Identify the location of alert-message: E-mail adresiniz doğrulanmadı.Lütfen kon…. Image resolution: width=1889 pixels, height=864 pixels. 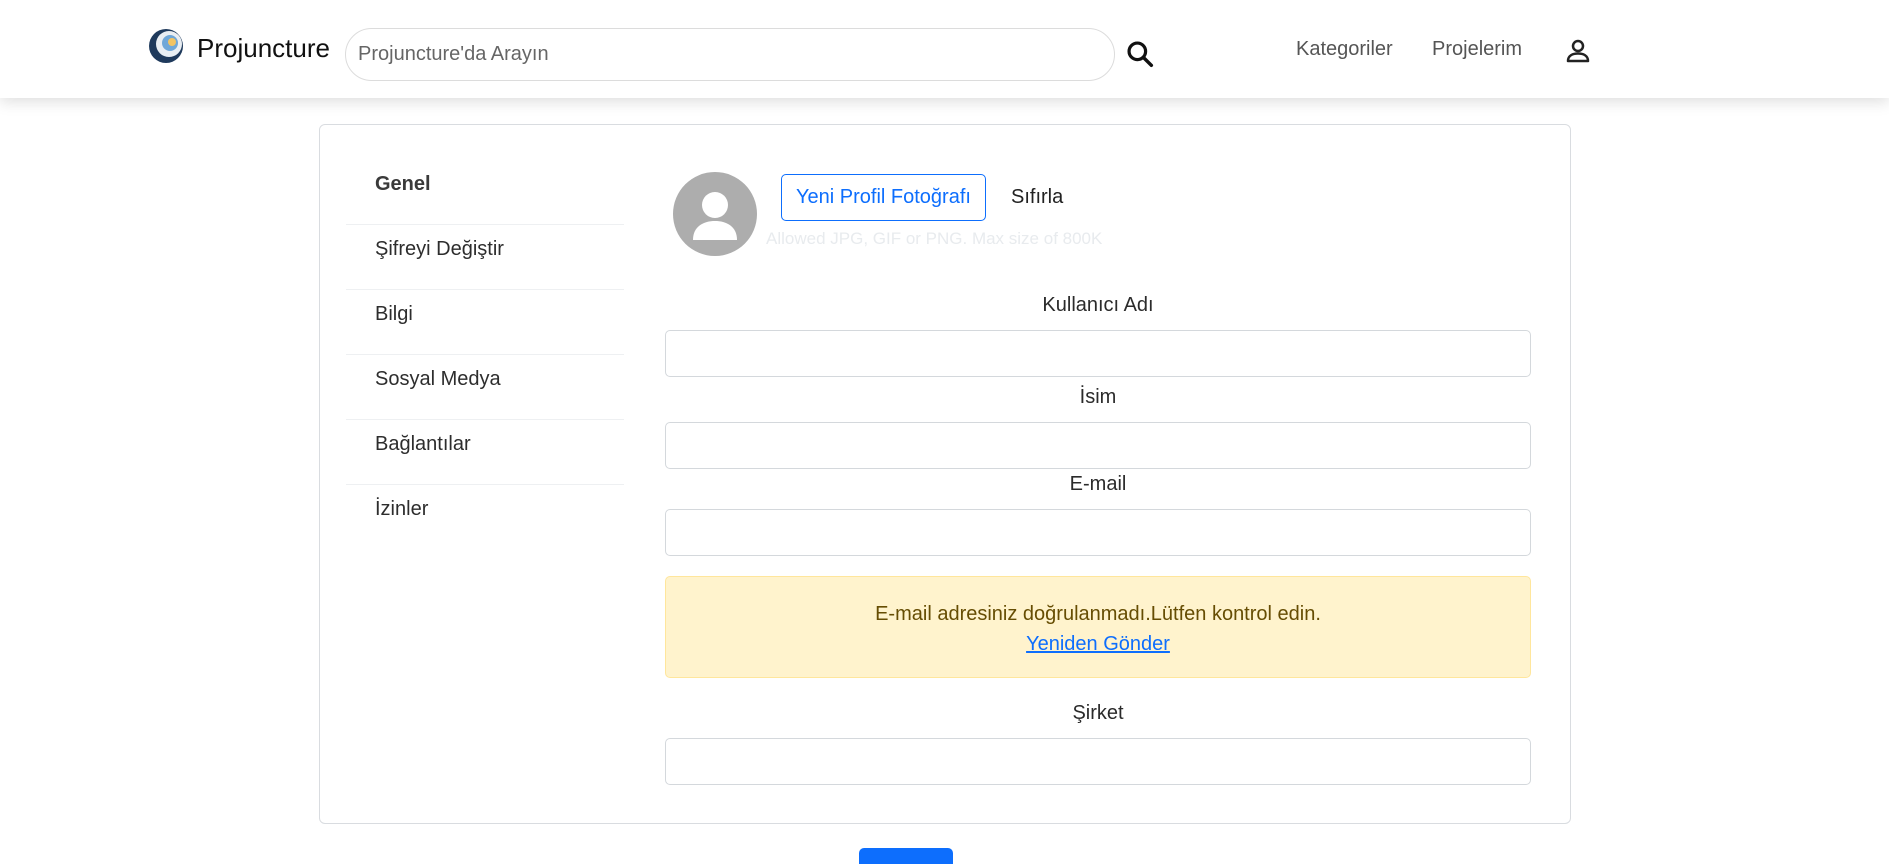
(1098, 614).